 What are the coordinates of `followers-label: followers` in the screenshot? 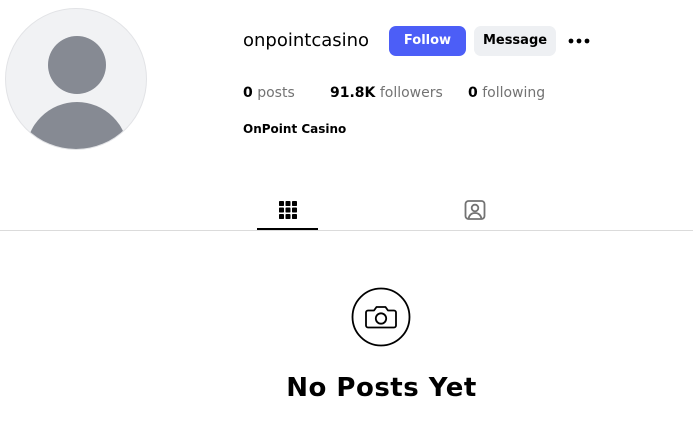 It's located at (411, 93).